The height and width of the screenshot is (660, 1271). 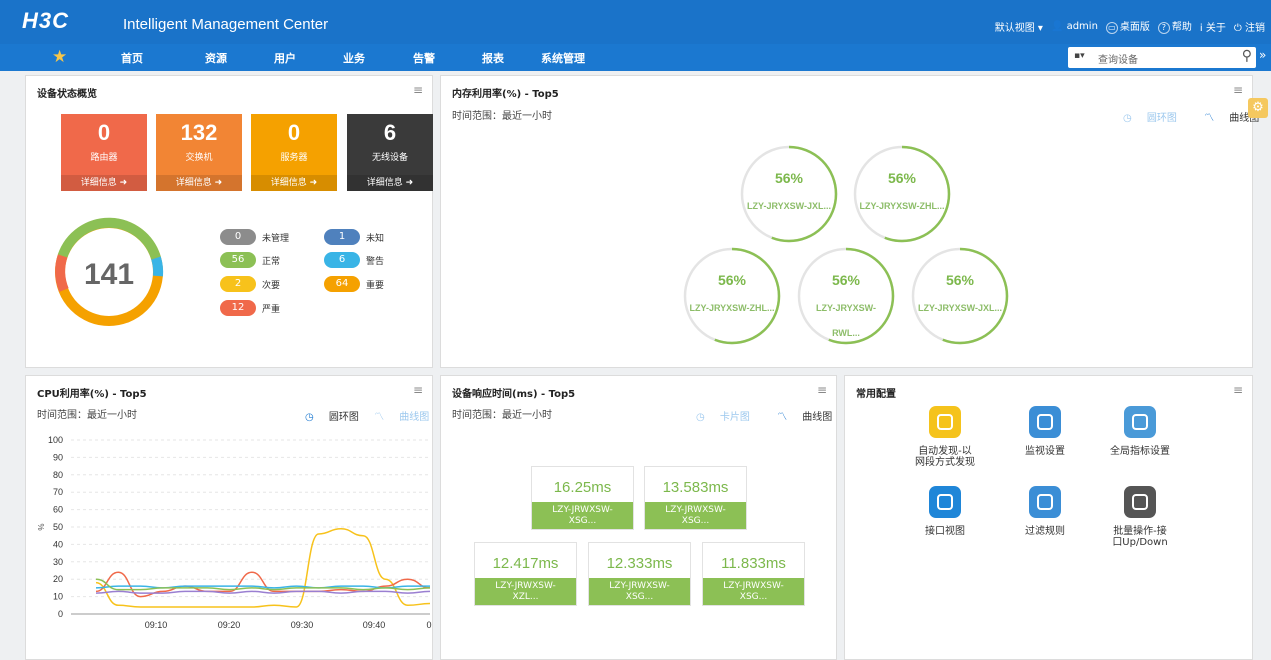 I want to click on legend-minor: 2 次要, so click(x=250, y=284).